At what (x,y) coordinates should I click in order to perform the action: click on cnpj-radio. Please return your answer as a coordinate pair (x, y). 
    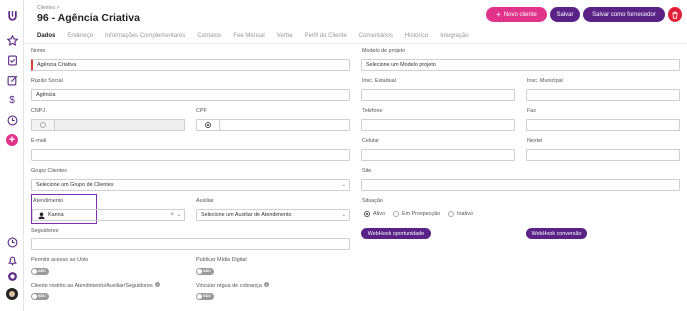
    Looking at the image, I should click on (43, 125).